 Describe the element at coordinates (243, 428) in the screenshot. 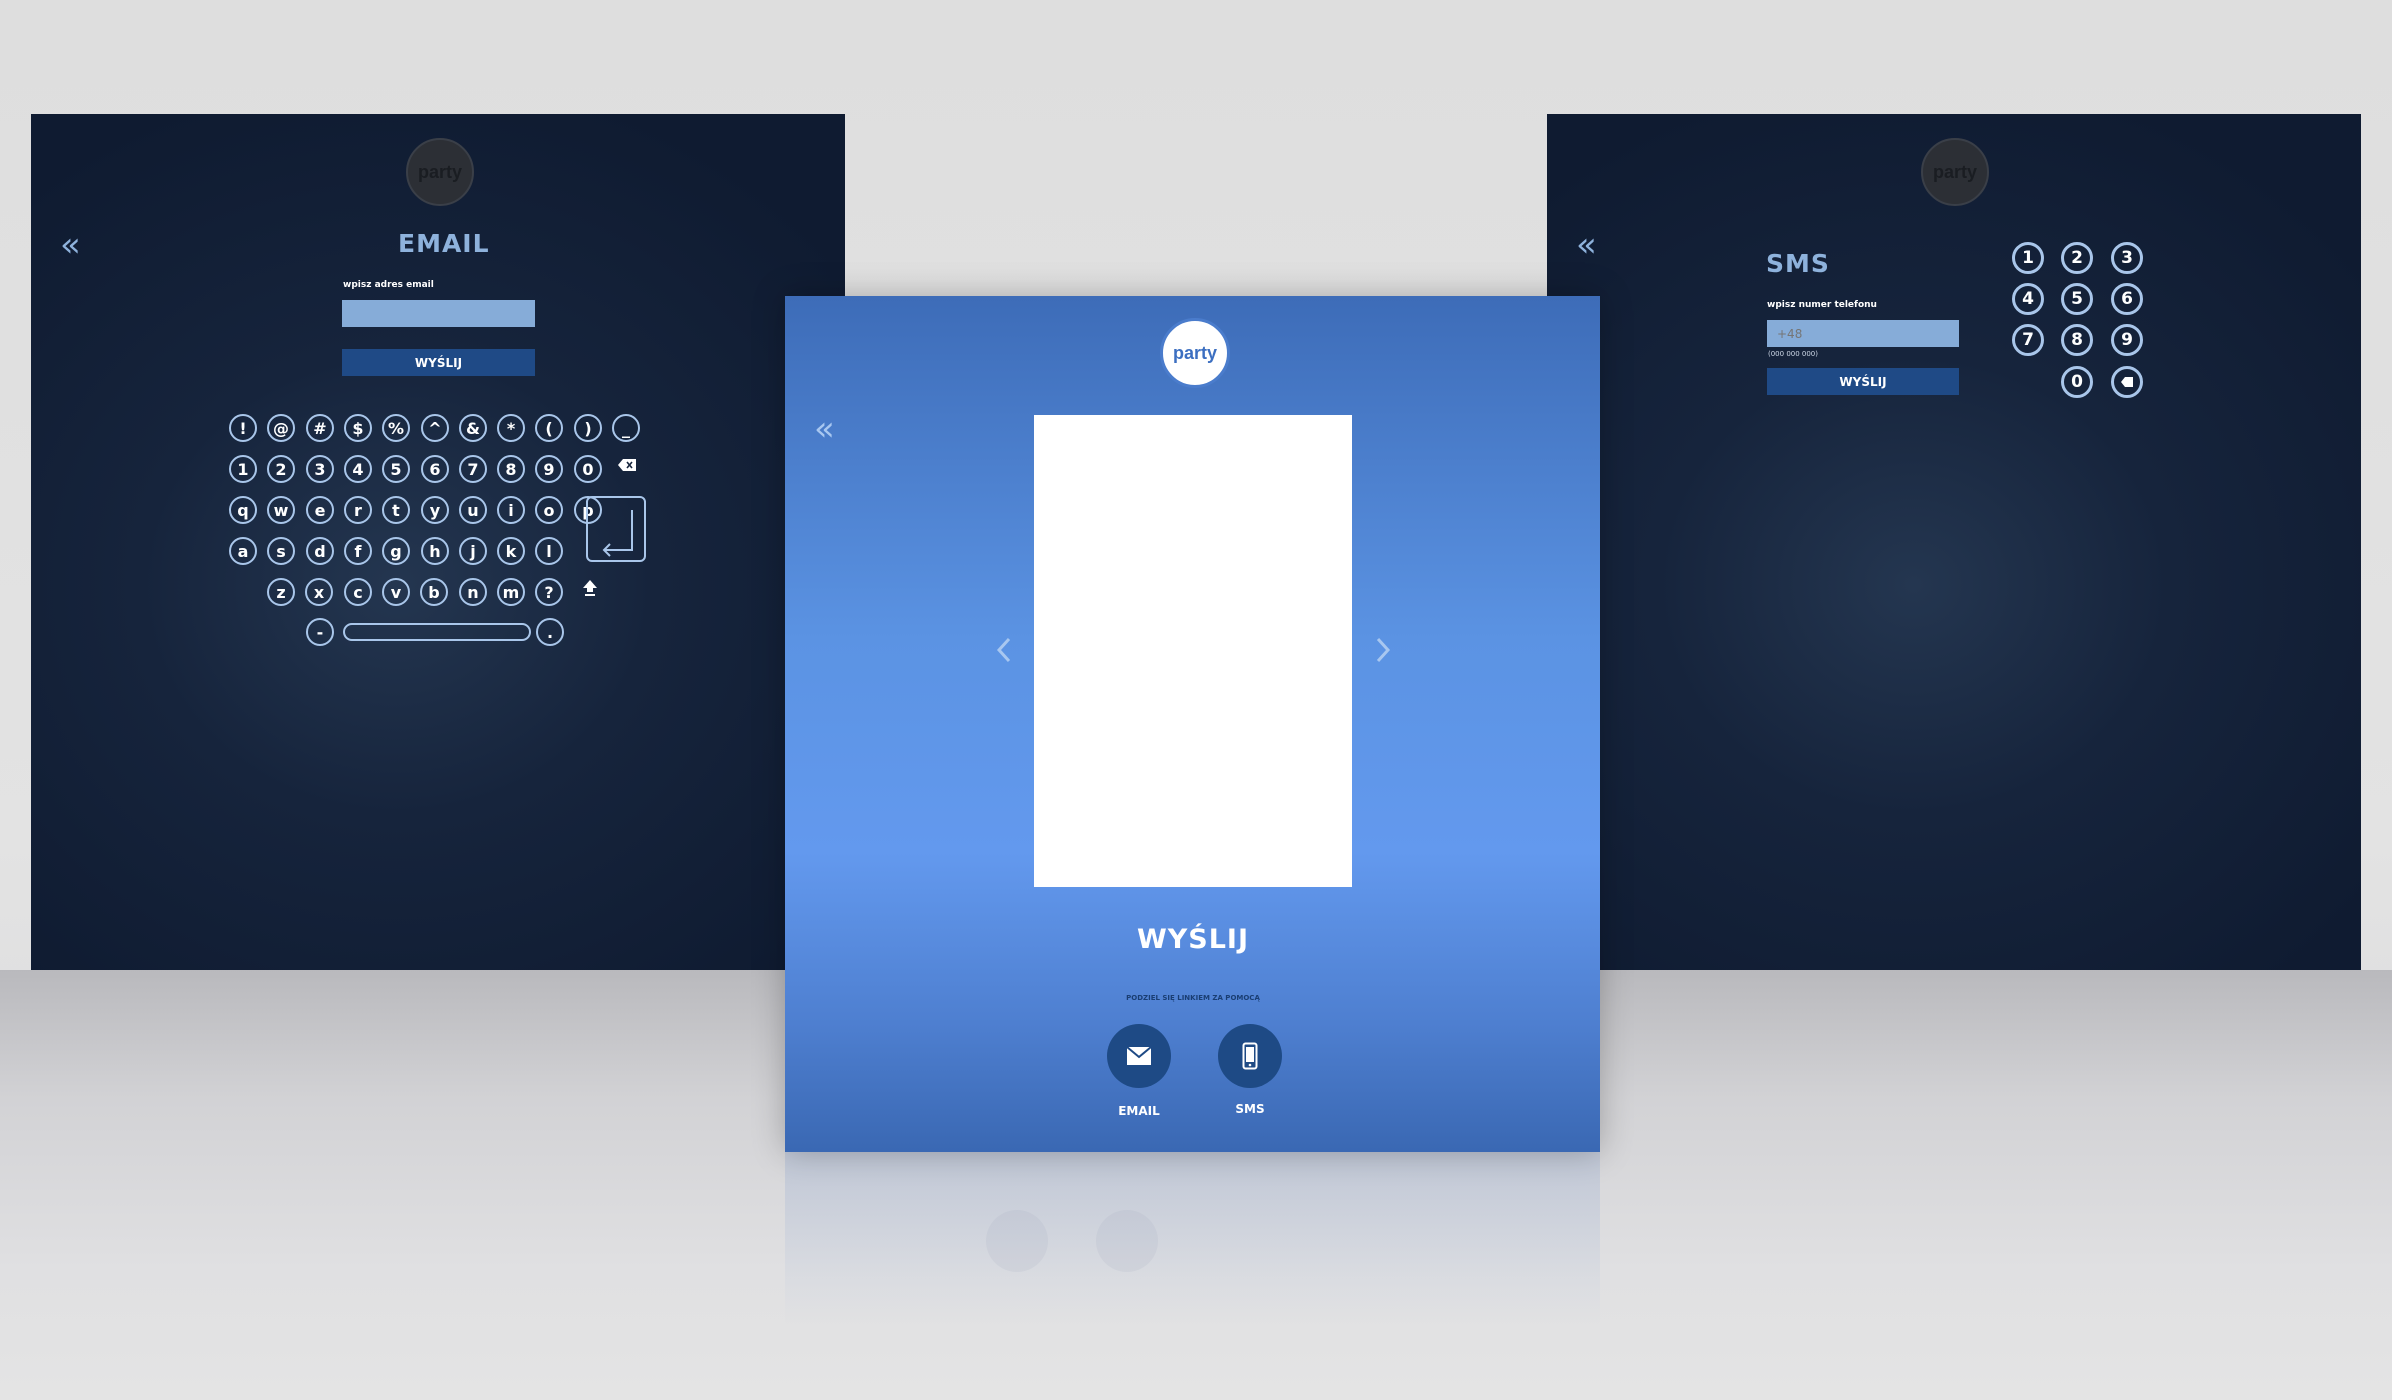

I see `key: !` at that location.